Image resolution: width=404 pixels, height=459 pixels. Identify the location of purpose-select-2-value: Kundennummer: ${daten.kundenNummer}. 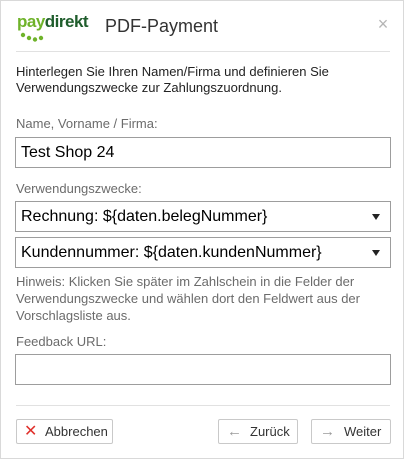
(171, 252).